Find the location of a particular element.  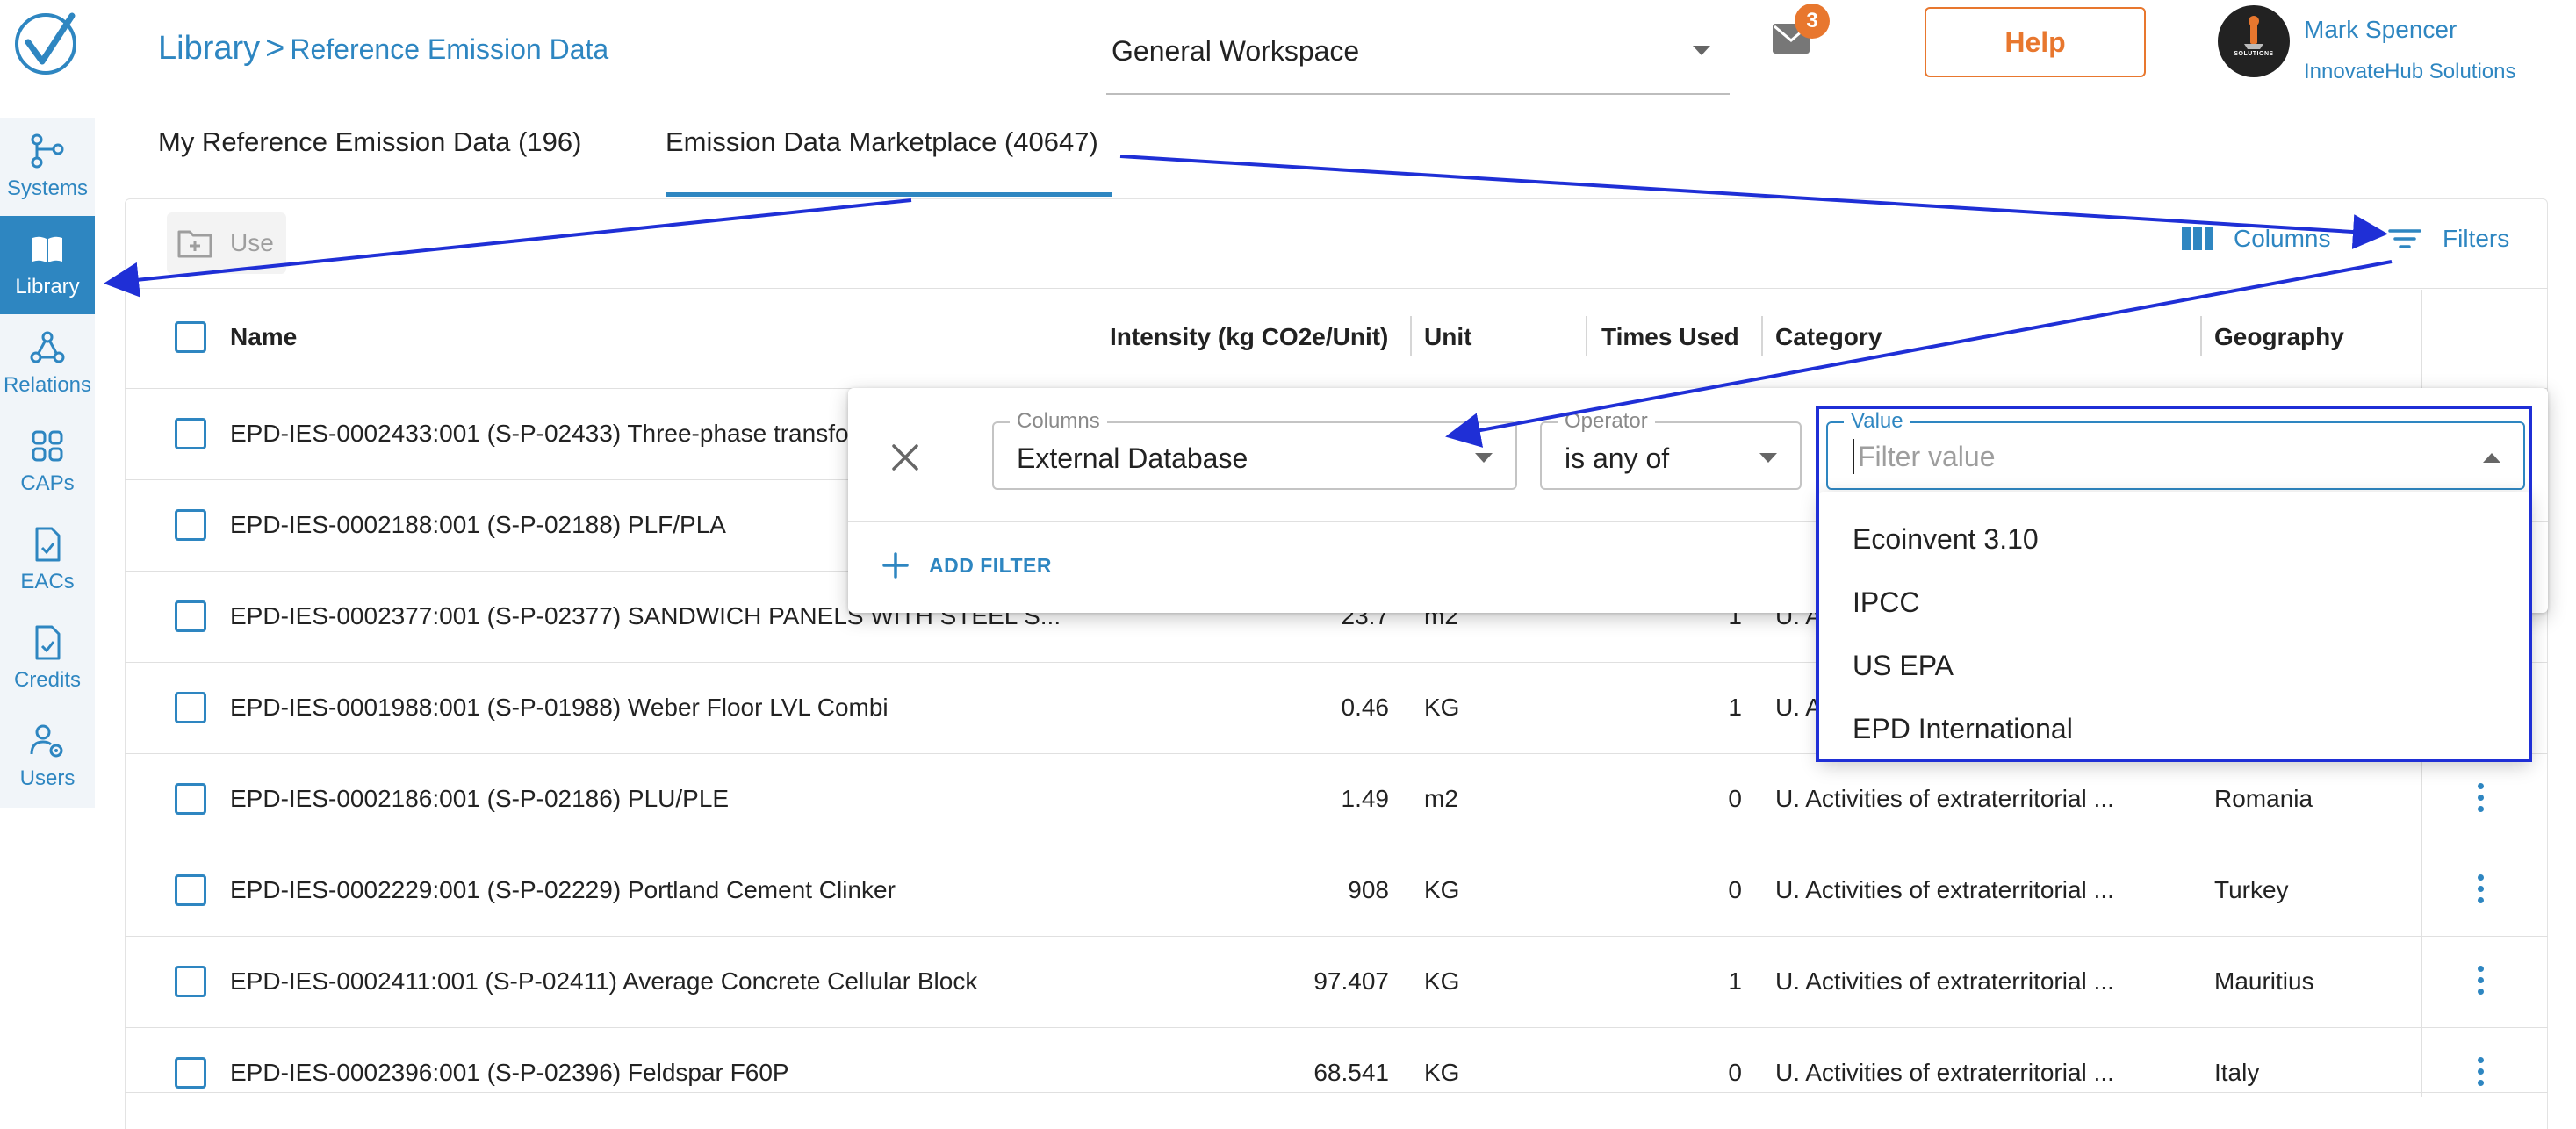

cell-intensity: 1.49 is located at coordinates (1336, 799).